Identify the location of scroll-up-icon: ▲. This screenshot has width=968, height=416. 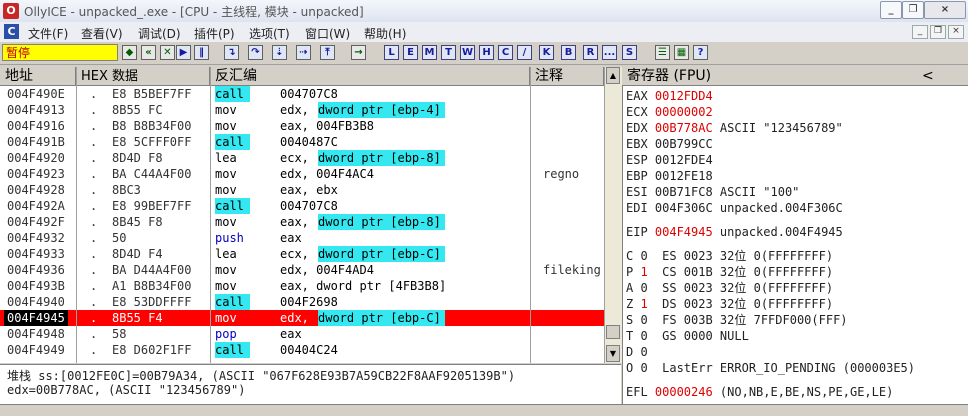
(613, 75).